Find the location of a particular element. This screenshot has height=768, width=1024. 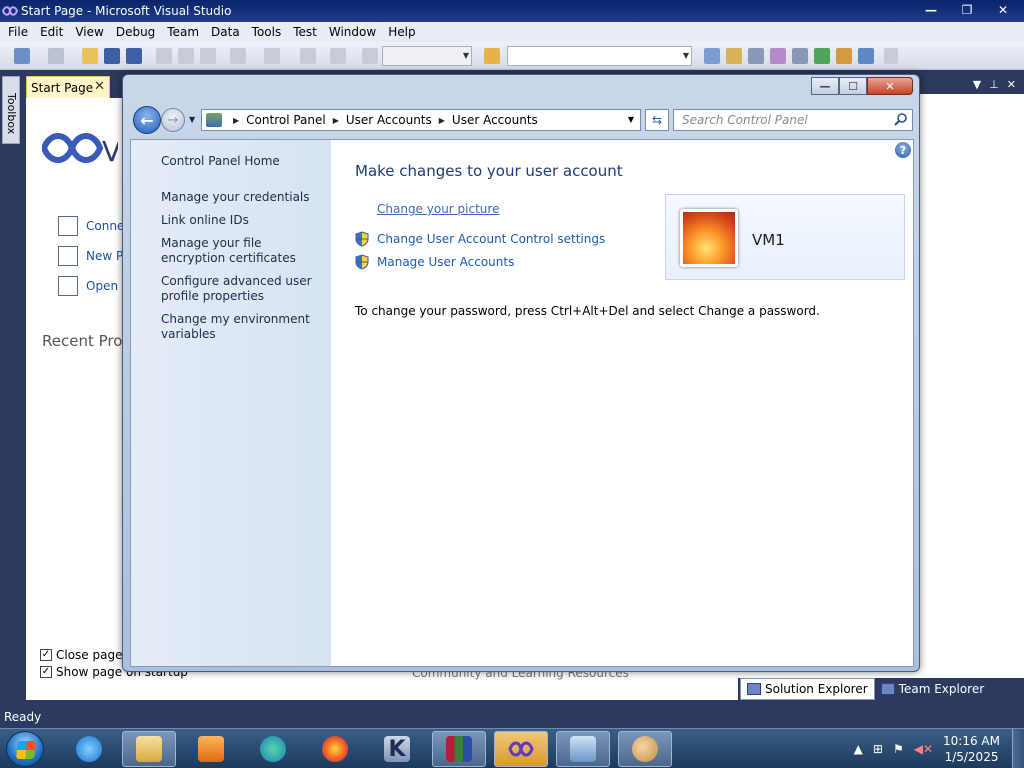

new-project-icon is located at coordinates (22, 56).